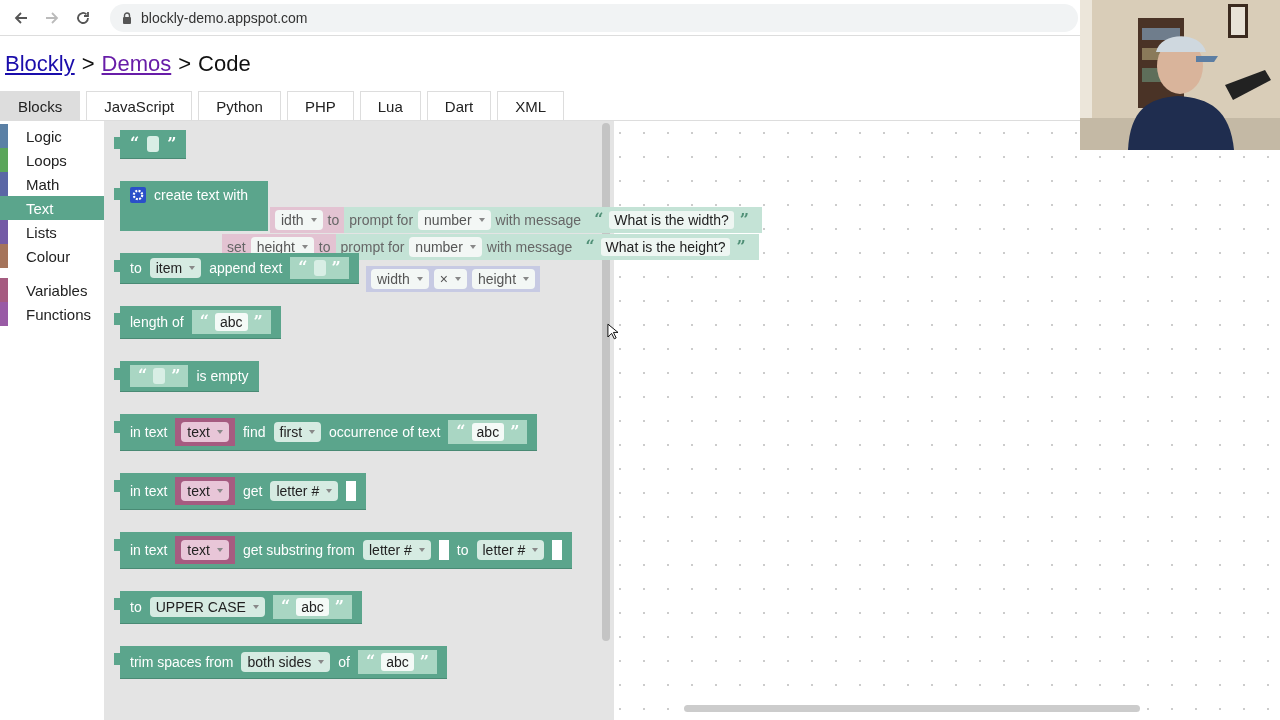  Describe the element at coordinates (529, 247) in the screenshot. I see `block-label: with message` at that location.